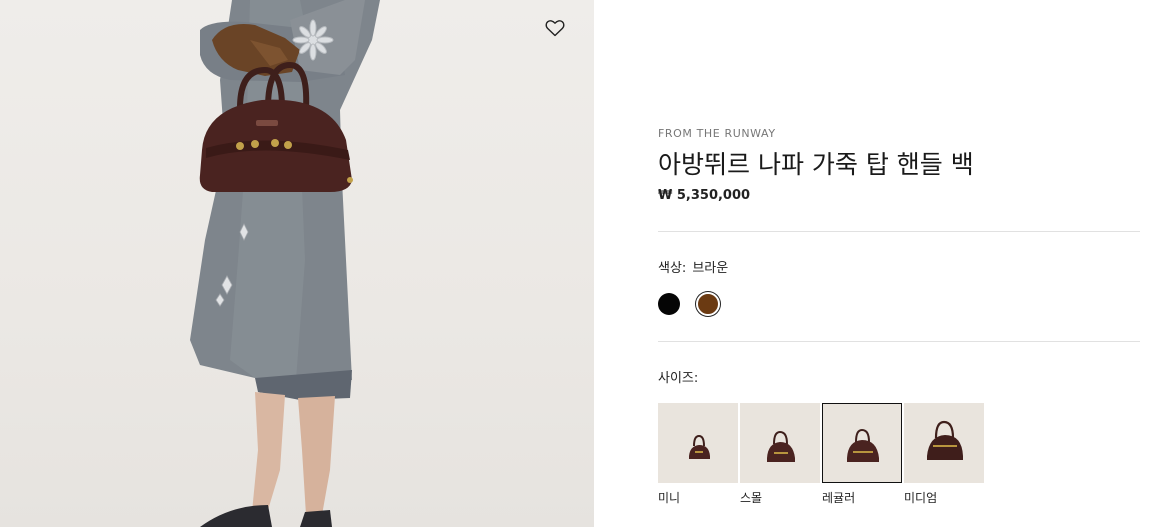 This screenshot has height=527, width=1168. Describe the element at coordinates (689, 304) in the screenshot. I see `color-swatches` at that location.